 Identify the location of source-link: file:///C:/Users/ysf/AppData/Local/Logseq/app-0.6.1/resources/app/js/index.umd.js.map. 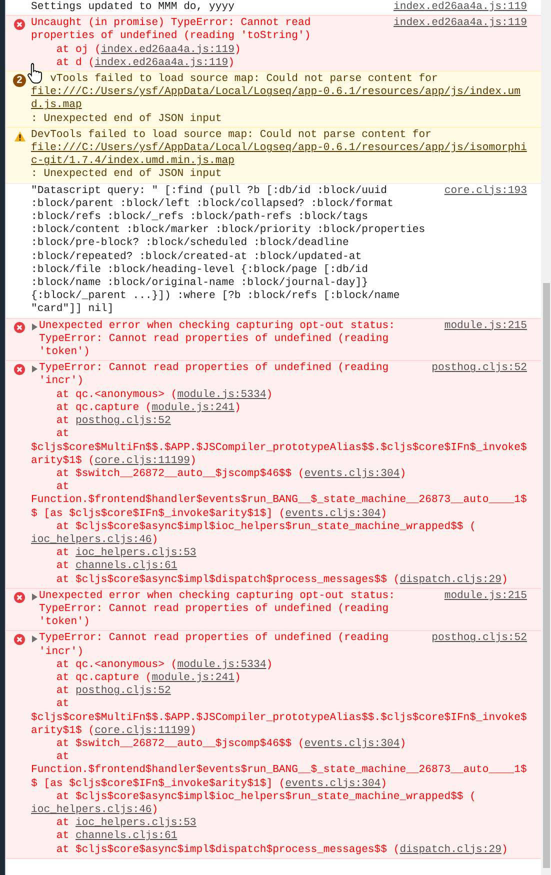
(279, 99).